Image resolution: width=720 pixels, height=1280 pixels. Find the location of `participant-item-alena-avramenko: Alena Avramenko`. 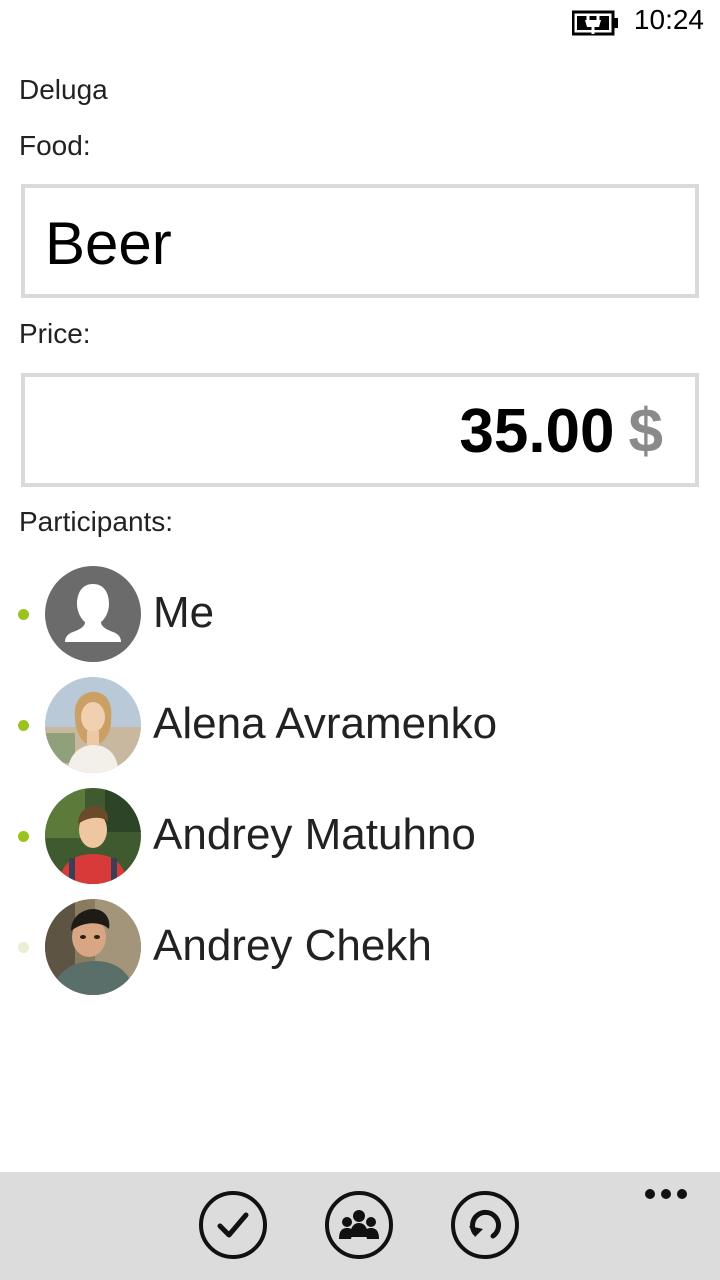

participant-item-alena-avramenko: Alena Avramenko is located at coordinates (360, 732).